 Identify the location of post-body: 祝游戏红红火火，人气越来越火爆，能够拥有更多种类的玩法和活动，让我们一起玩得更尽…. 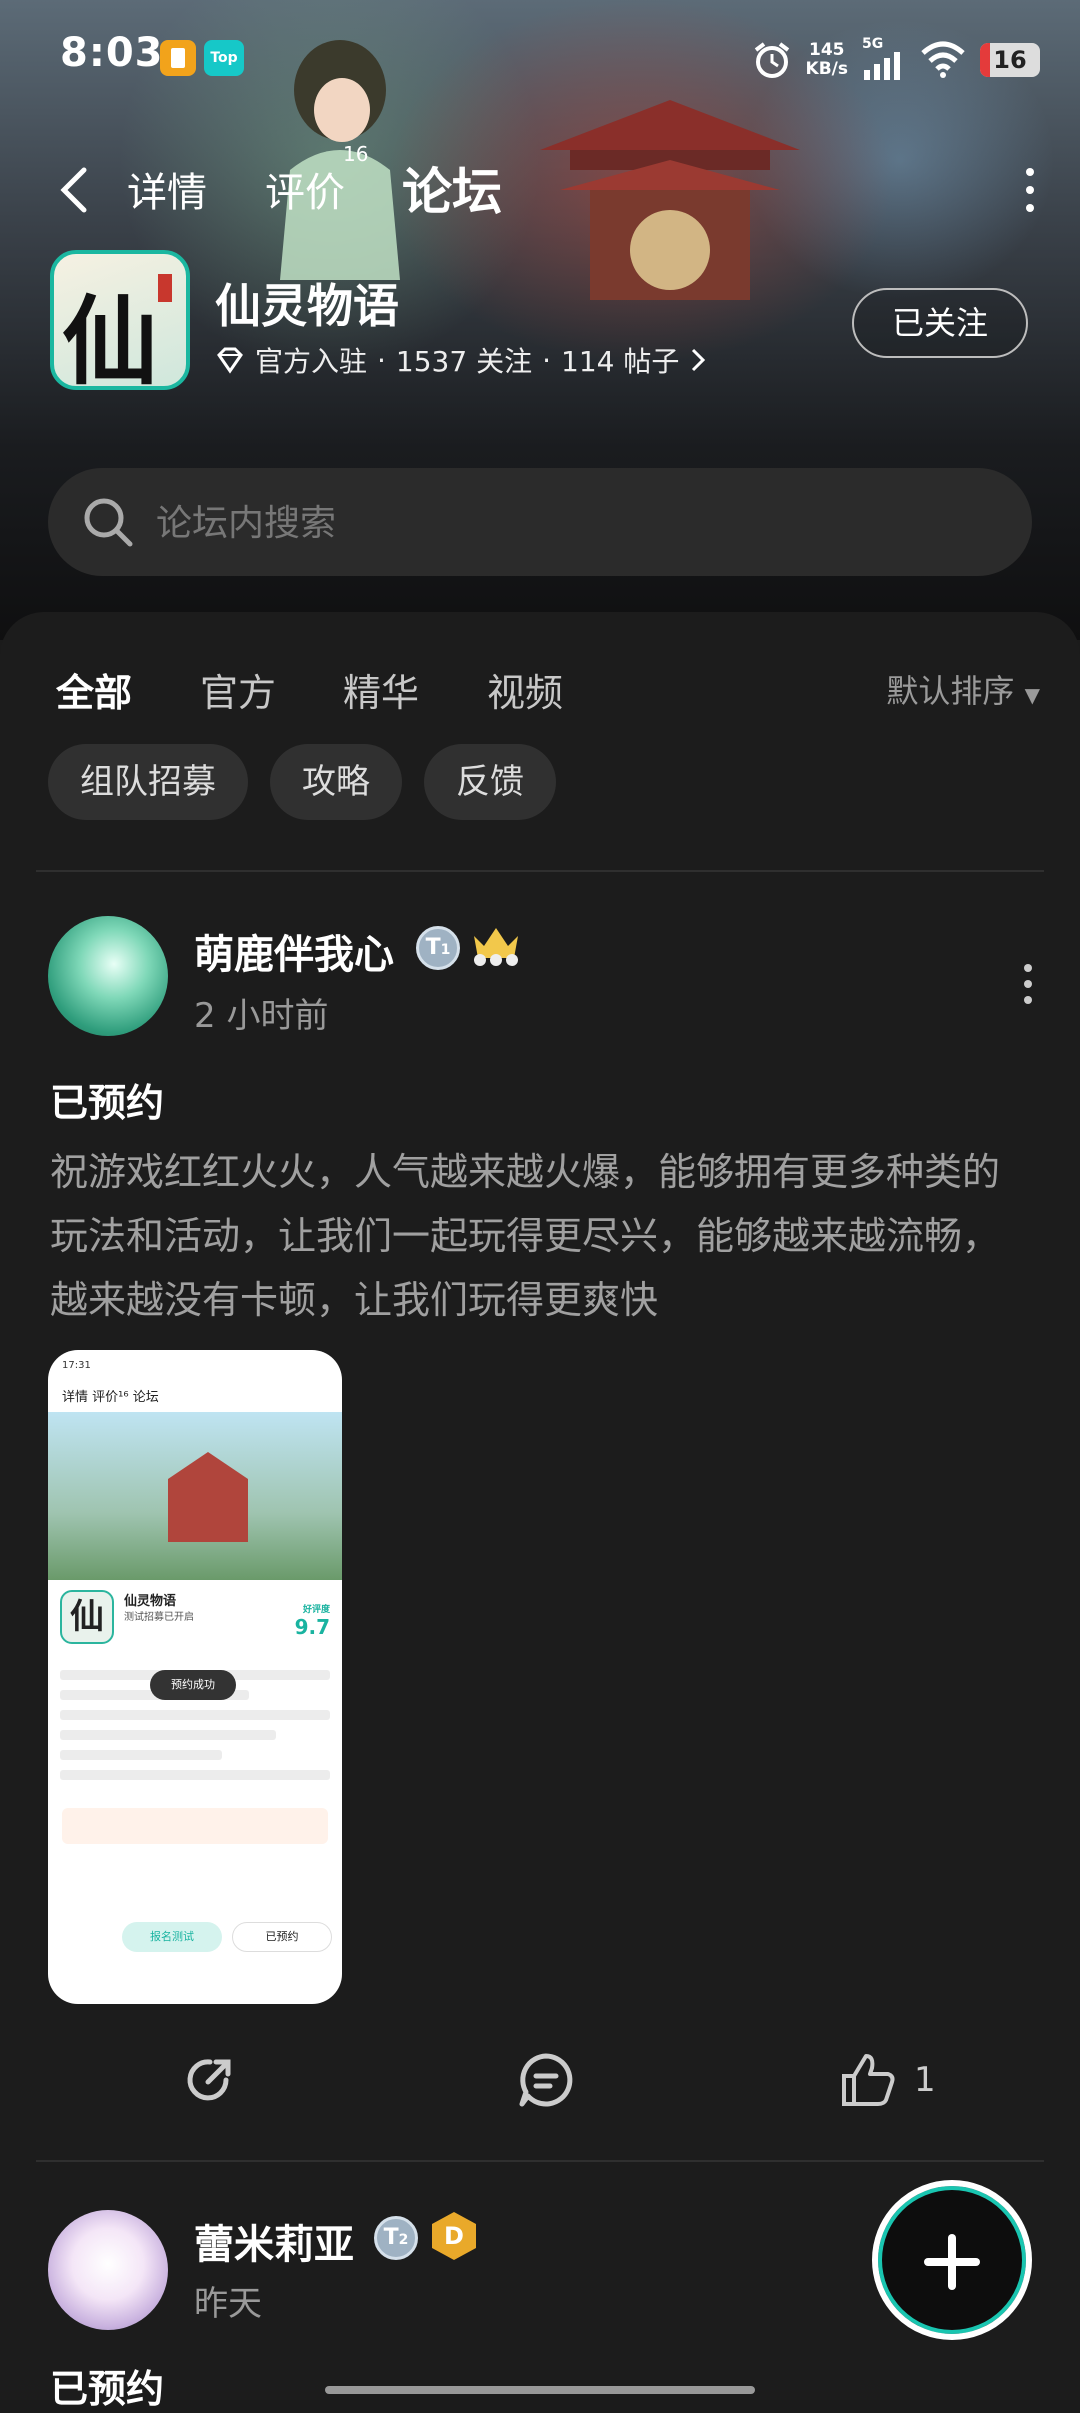
(525, 1236).